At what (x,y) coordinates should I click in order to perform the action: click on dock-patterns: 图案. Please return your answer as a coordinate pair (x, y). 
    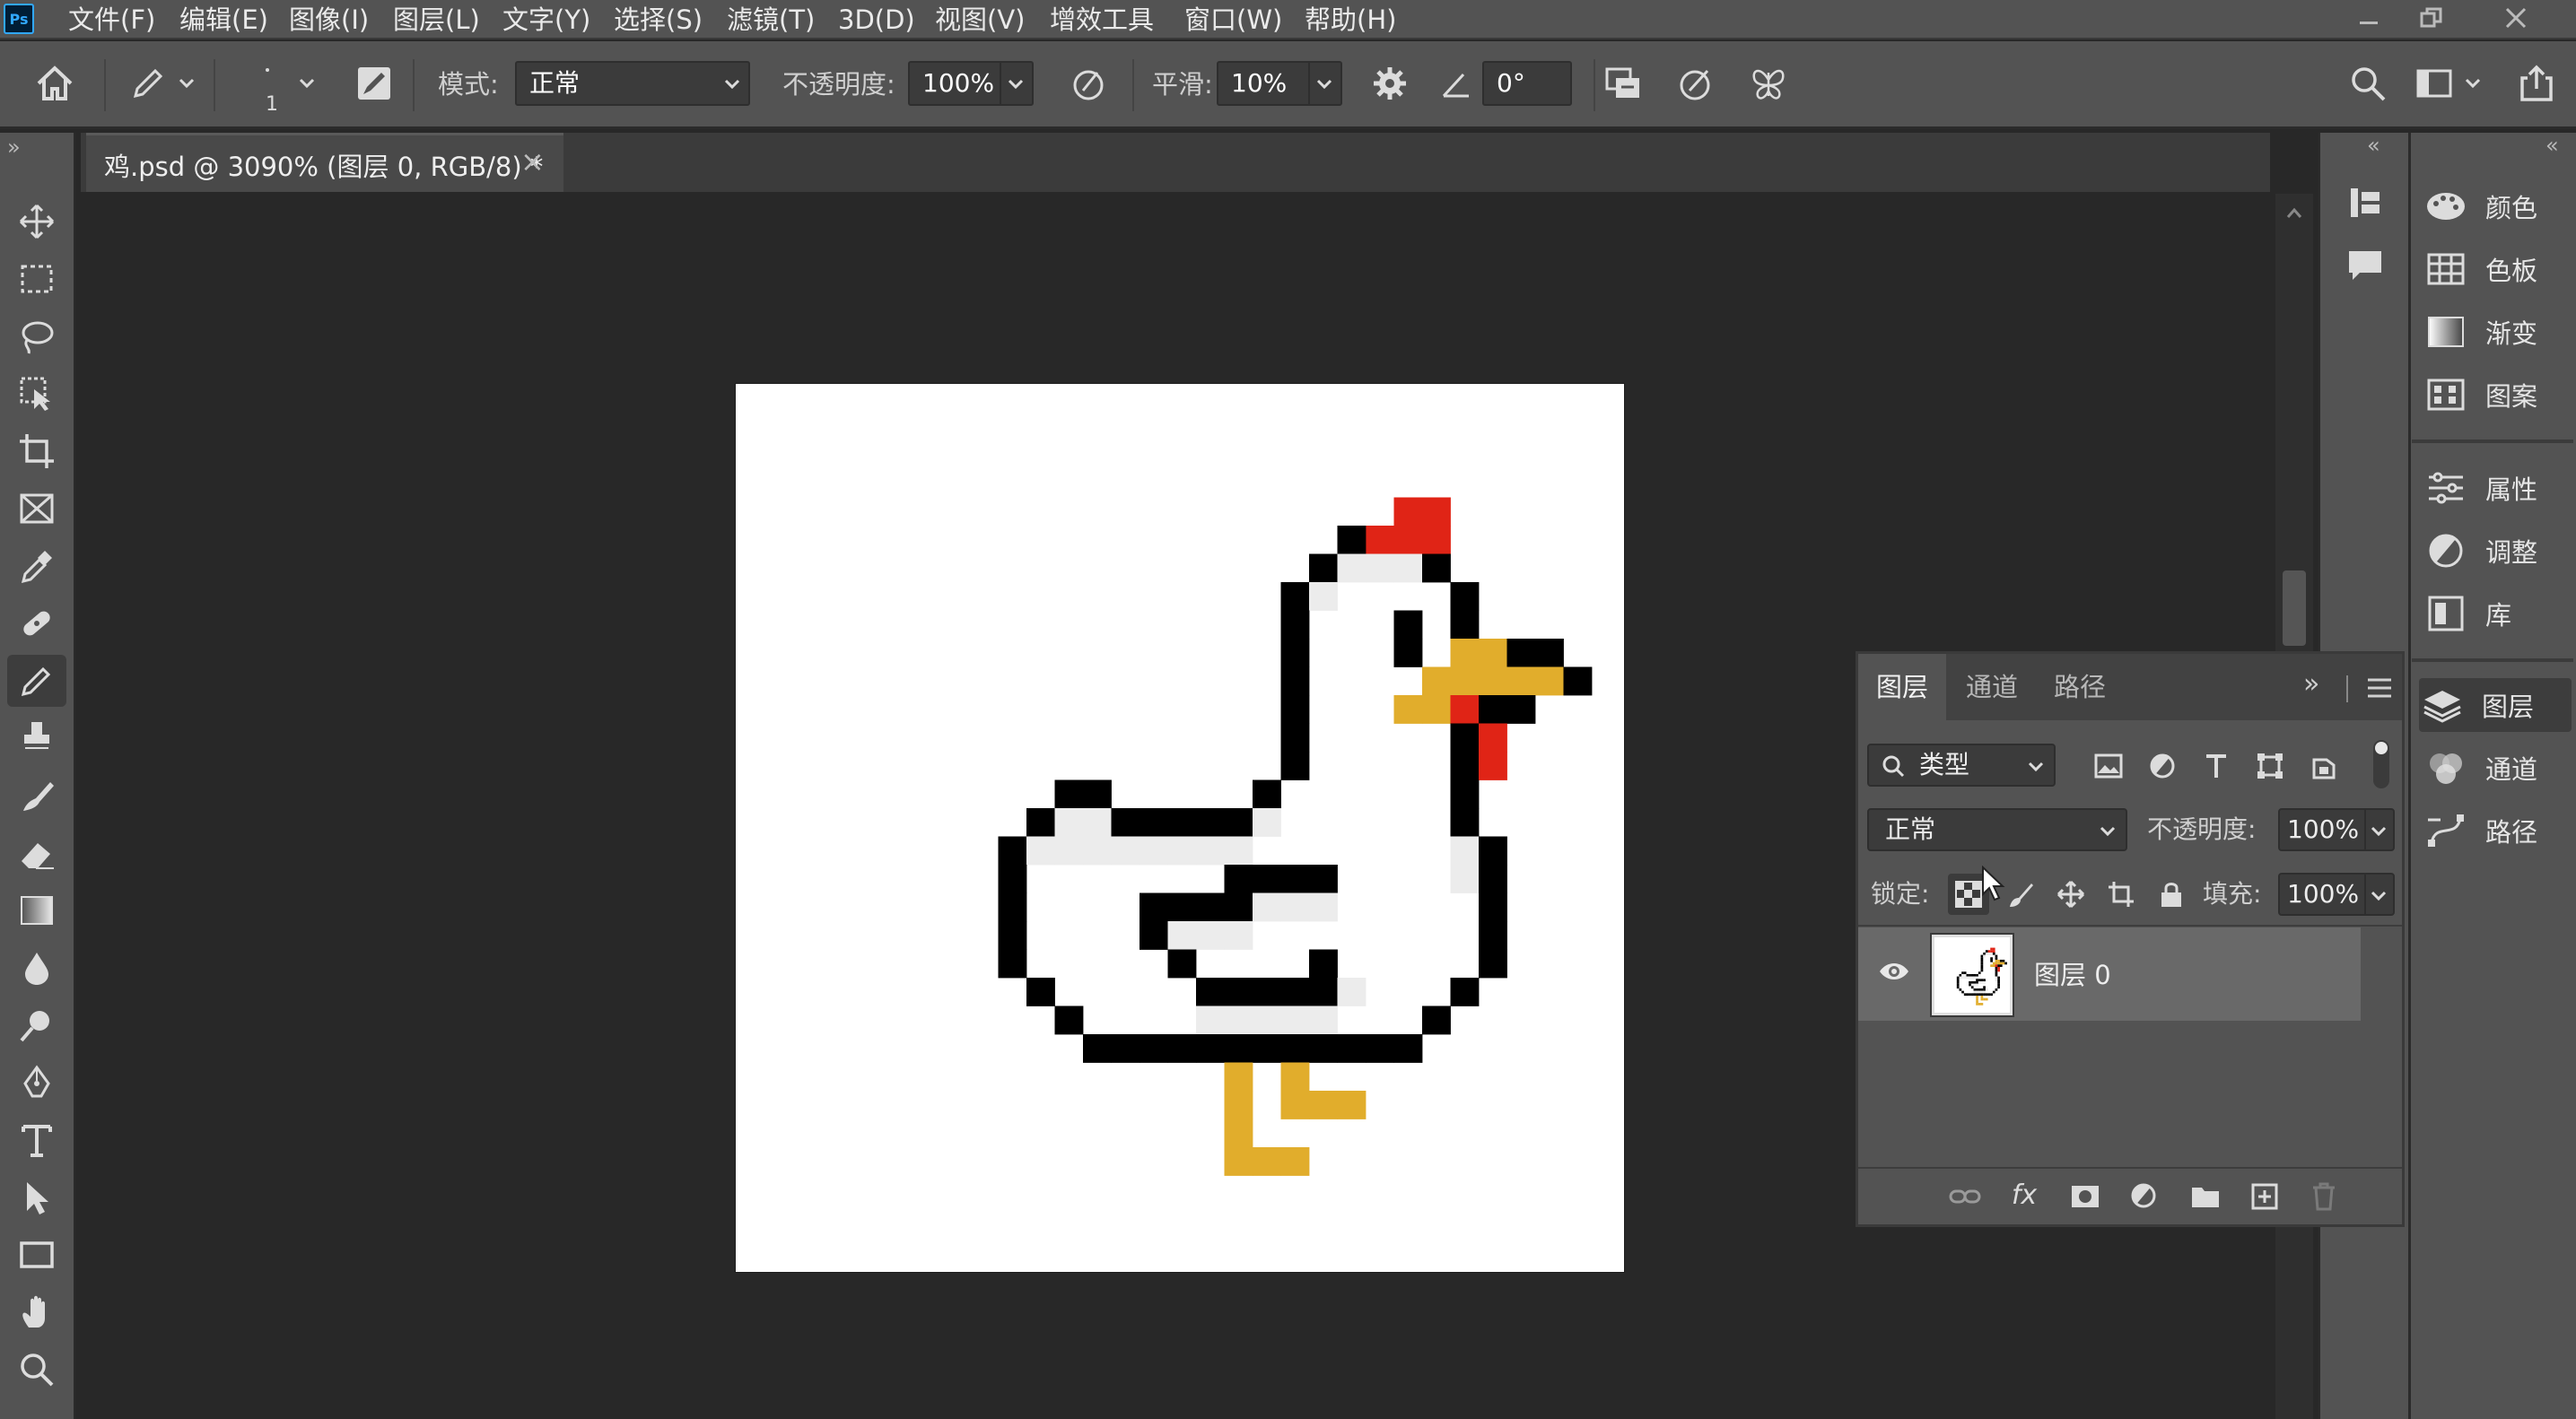
    Looking at the image, I should click on (2494, 395).